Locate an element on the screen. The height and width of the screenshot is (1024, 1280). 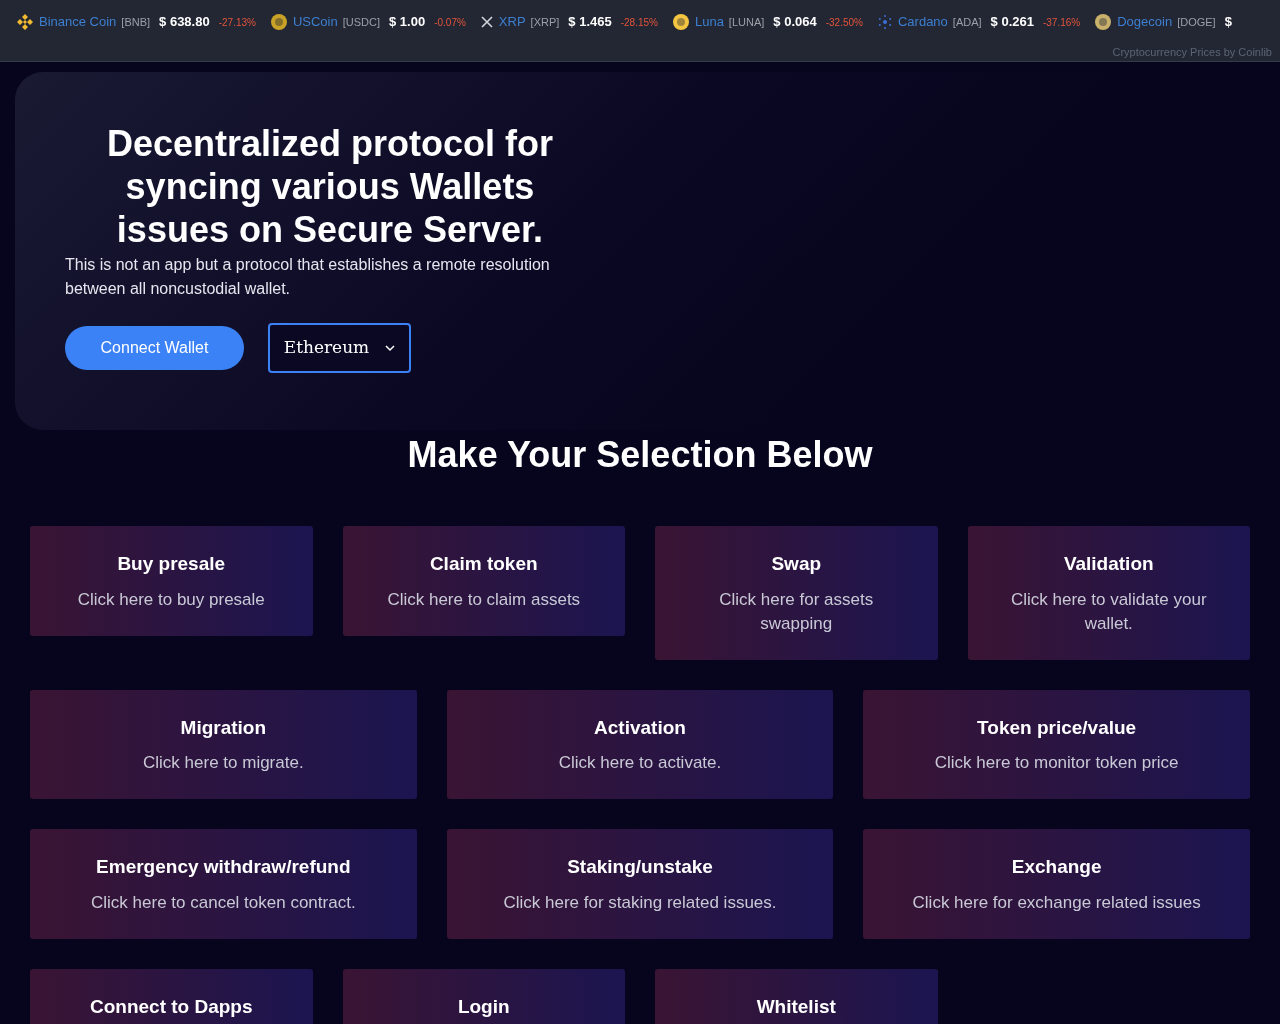
card-subtitle: Click here to cancel token contract. is located at coordinates (223, 902).